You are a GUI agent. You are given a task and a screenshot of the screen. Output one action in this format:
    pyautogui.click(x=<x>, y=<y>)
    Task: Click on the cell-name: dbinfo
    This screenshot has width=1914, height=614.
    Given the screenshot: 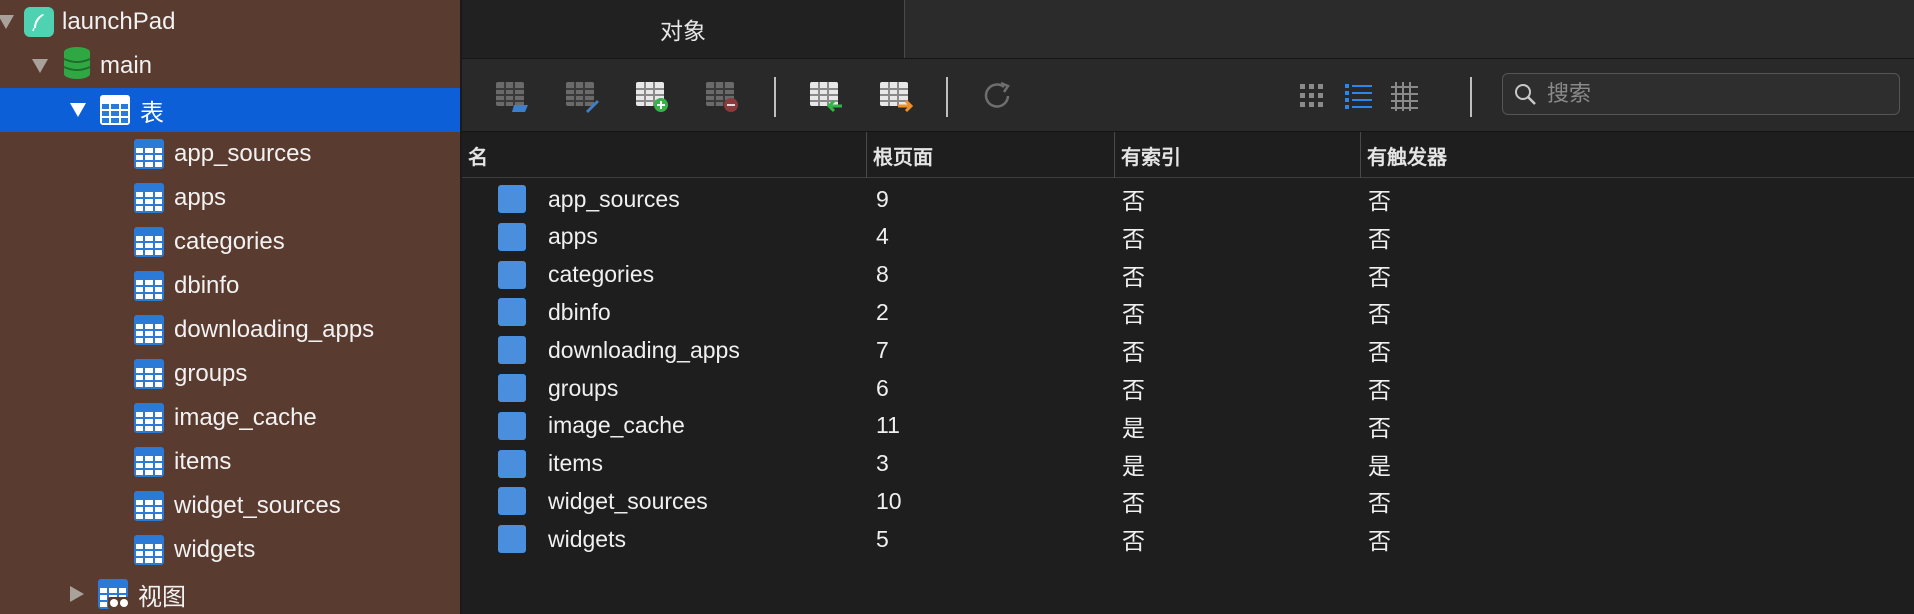 What is the action you would take?
    pyautogui.click(x=579, y=311)
    